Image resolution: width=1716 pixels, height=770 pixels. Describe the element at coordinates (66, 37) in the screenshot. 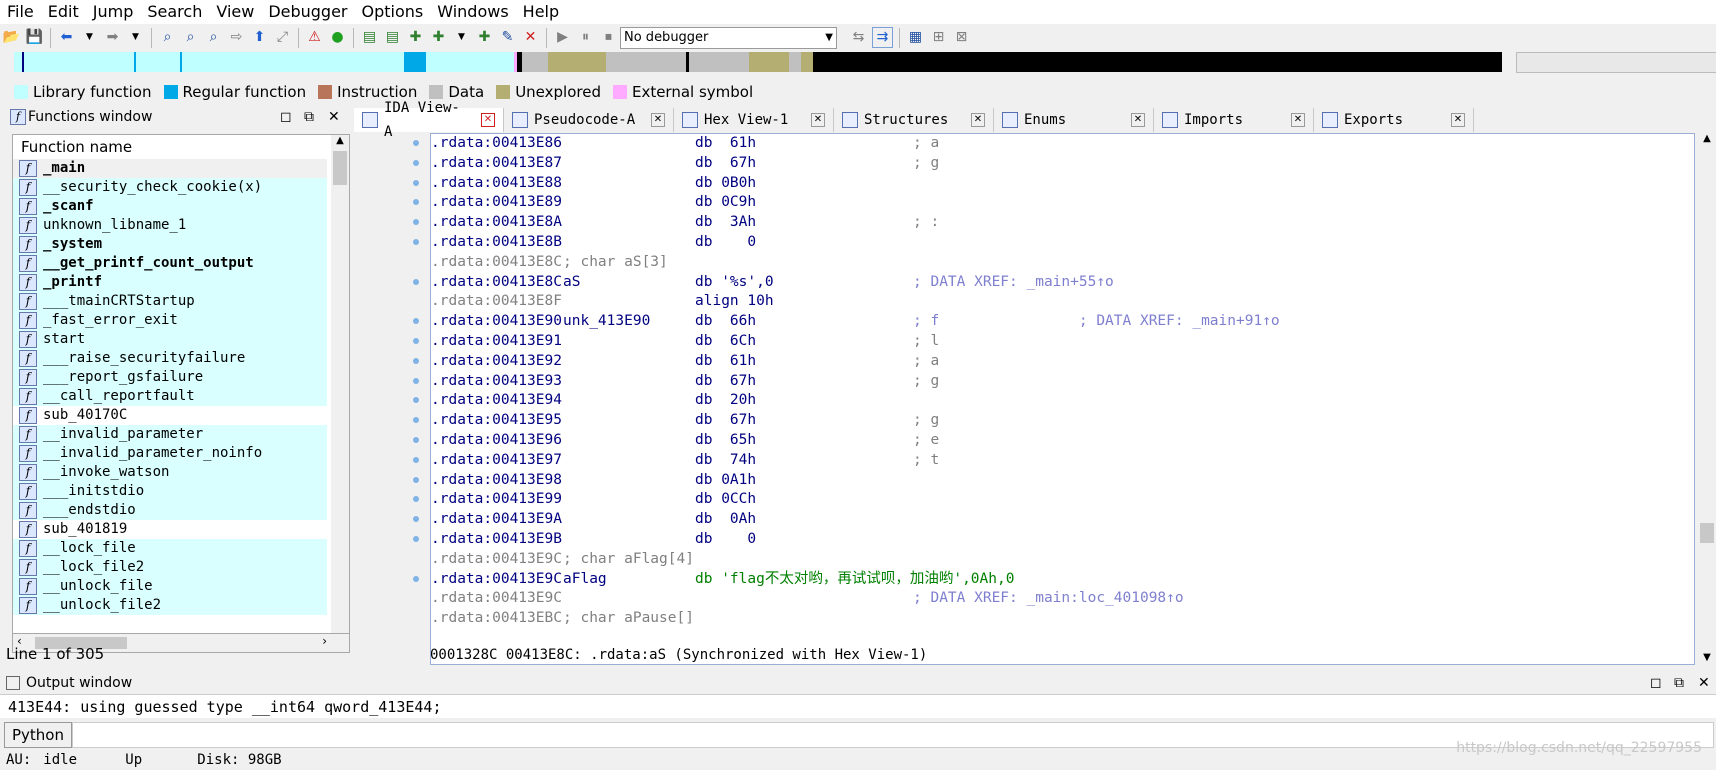

I see `back-icon: ⬅` at that location.